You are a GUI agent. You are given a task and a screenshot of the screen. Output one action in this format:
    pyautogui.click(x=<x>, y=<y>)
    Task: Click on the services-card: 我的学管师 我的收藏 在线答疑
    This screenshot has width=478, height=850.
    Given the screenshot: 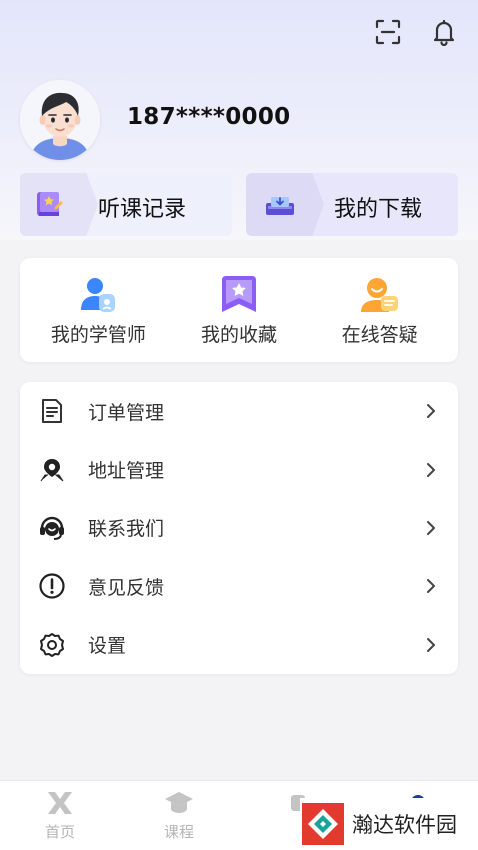 What is the action you would take?
    pyautogui.click(x=239, y=310)
    